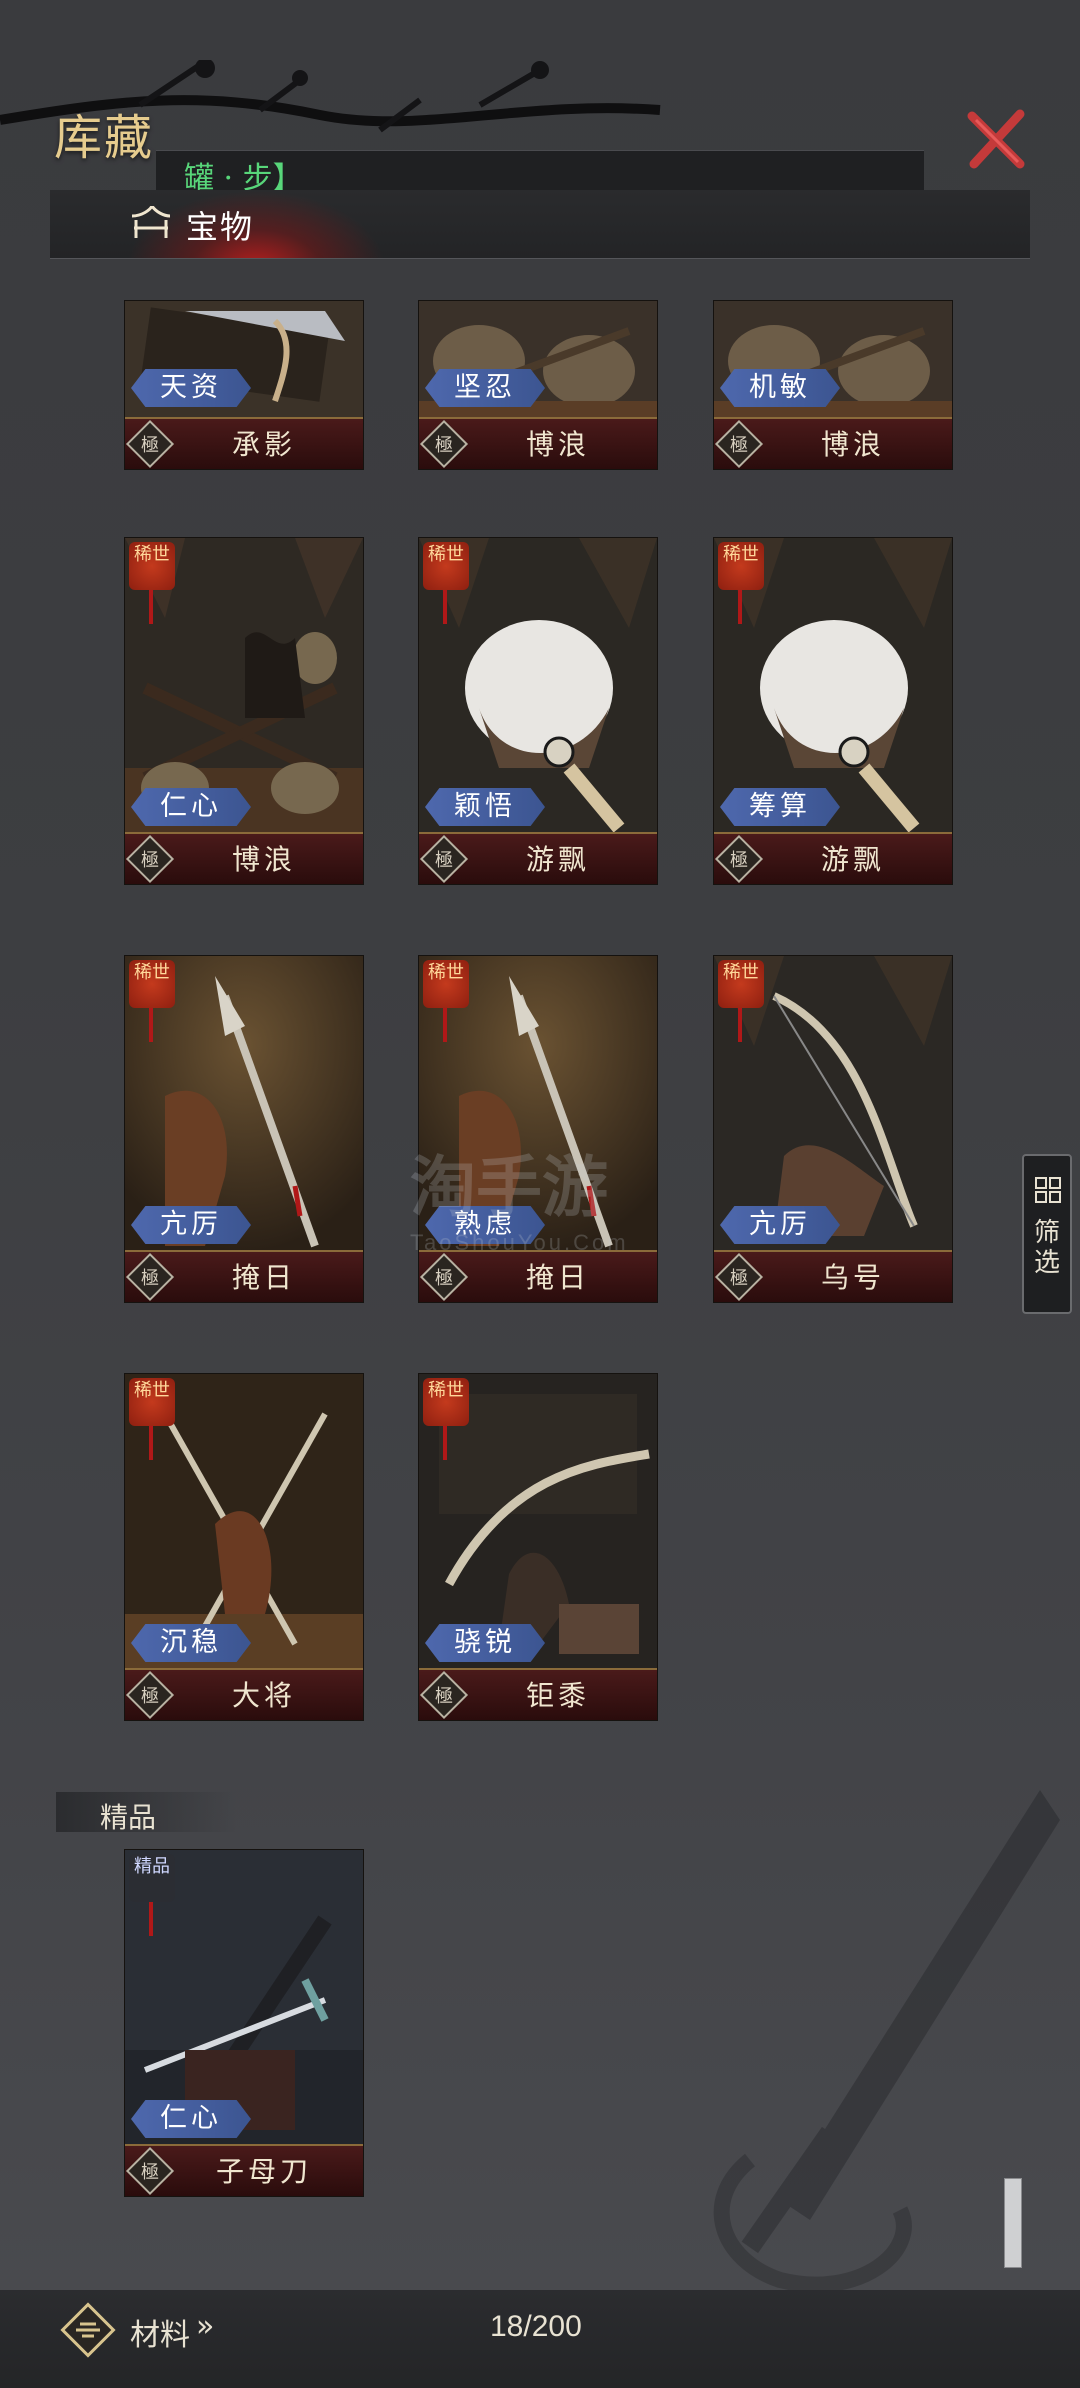  Describe the element at coordinates (485, 1643) in the screenshot. I see `trait-badge: 骁锐` at that location.